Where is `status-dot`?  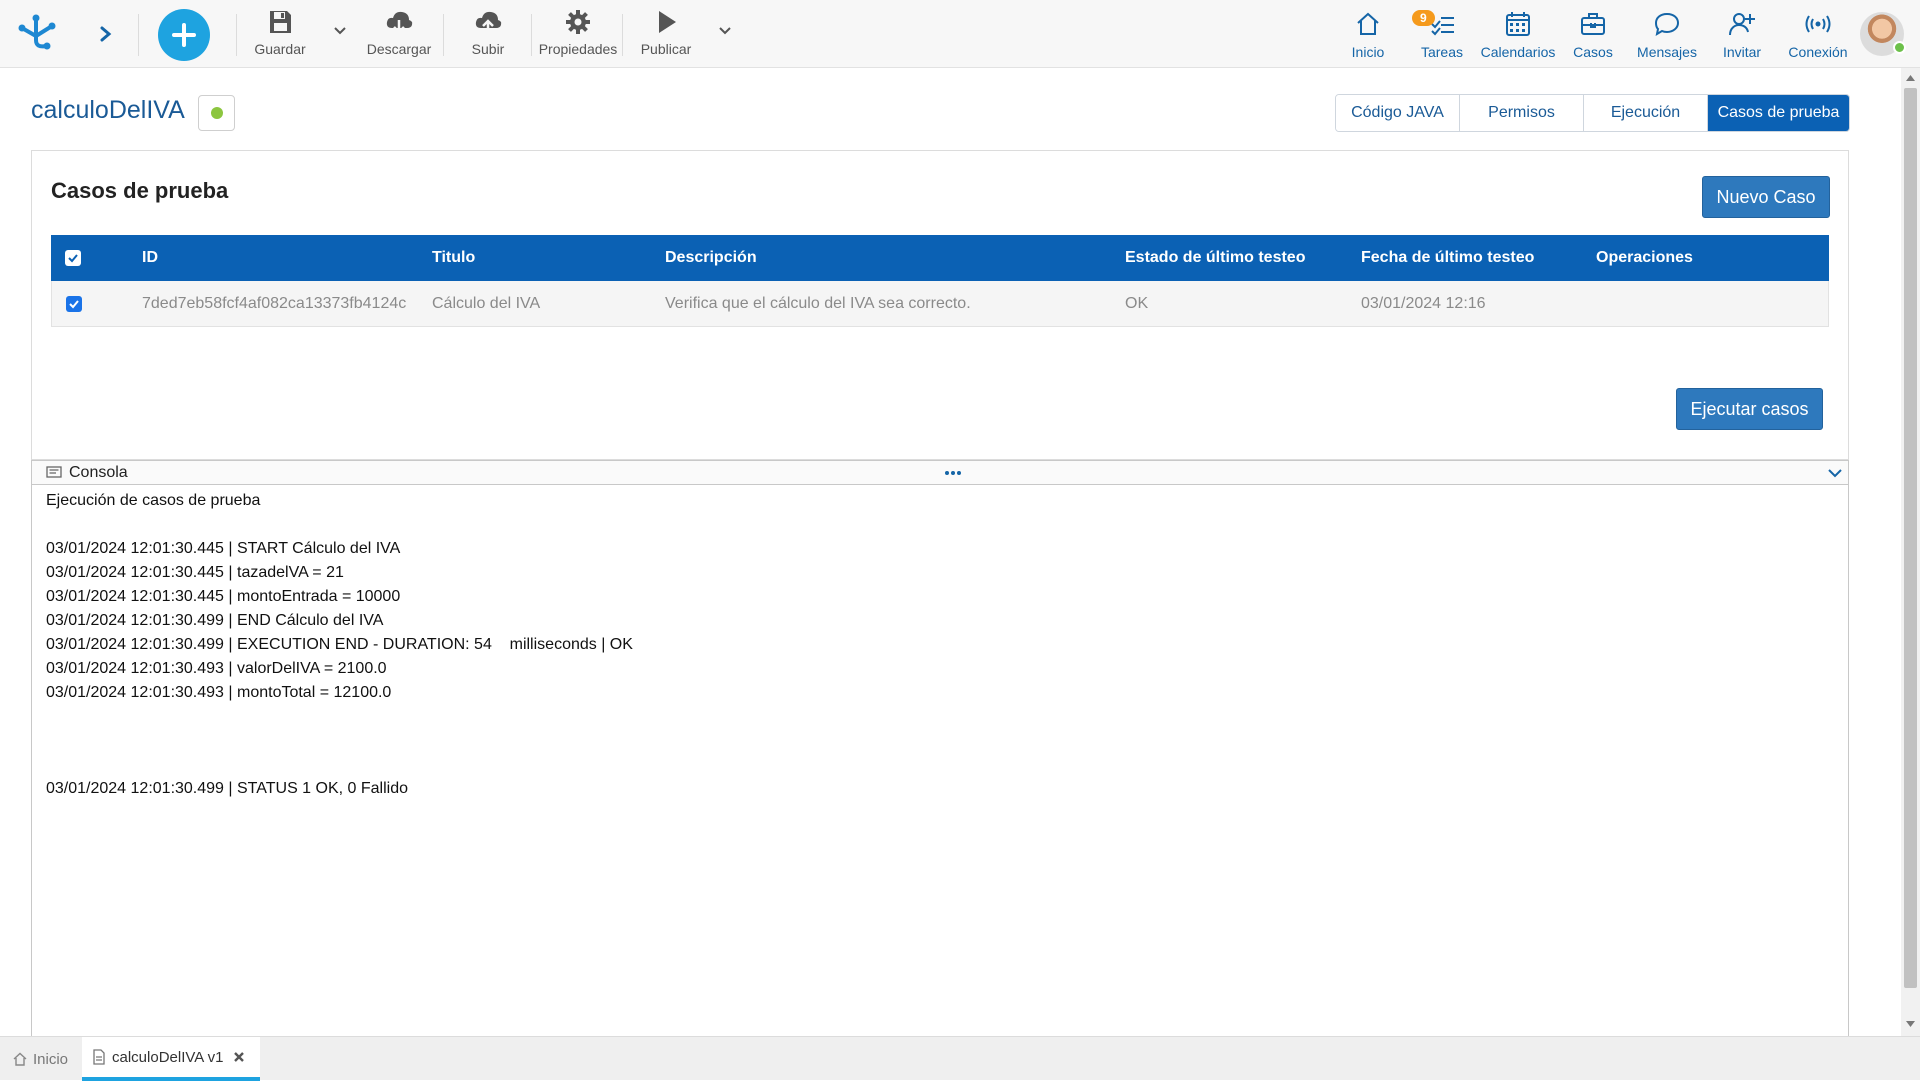
status-dot is located at coordinates (216, 113).